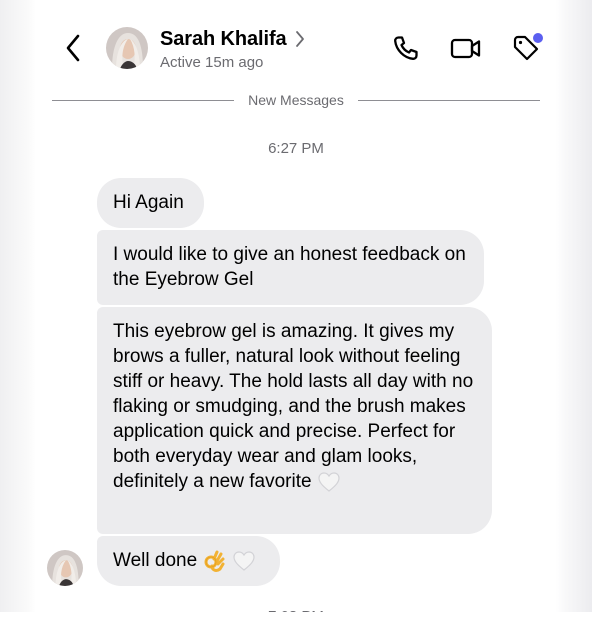  I want to click on message-bubble: Well done, so click(188, 561).